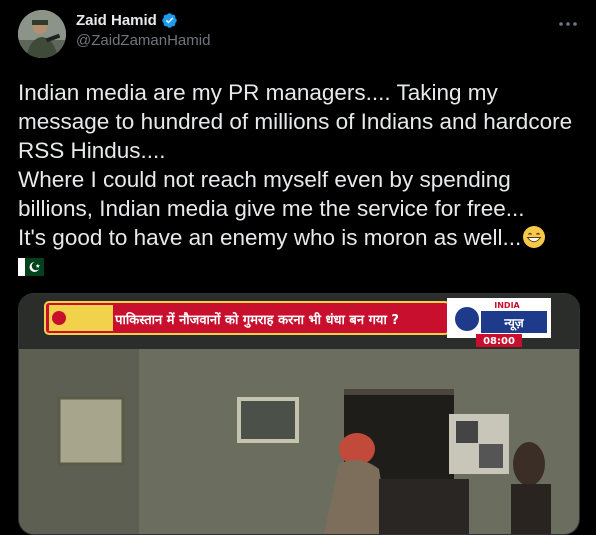 This screenshot has height=535, width=596. I want to click on tweet-header: Zaid Hamid @ZaidZamanHamid, so click(301, 34).